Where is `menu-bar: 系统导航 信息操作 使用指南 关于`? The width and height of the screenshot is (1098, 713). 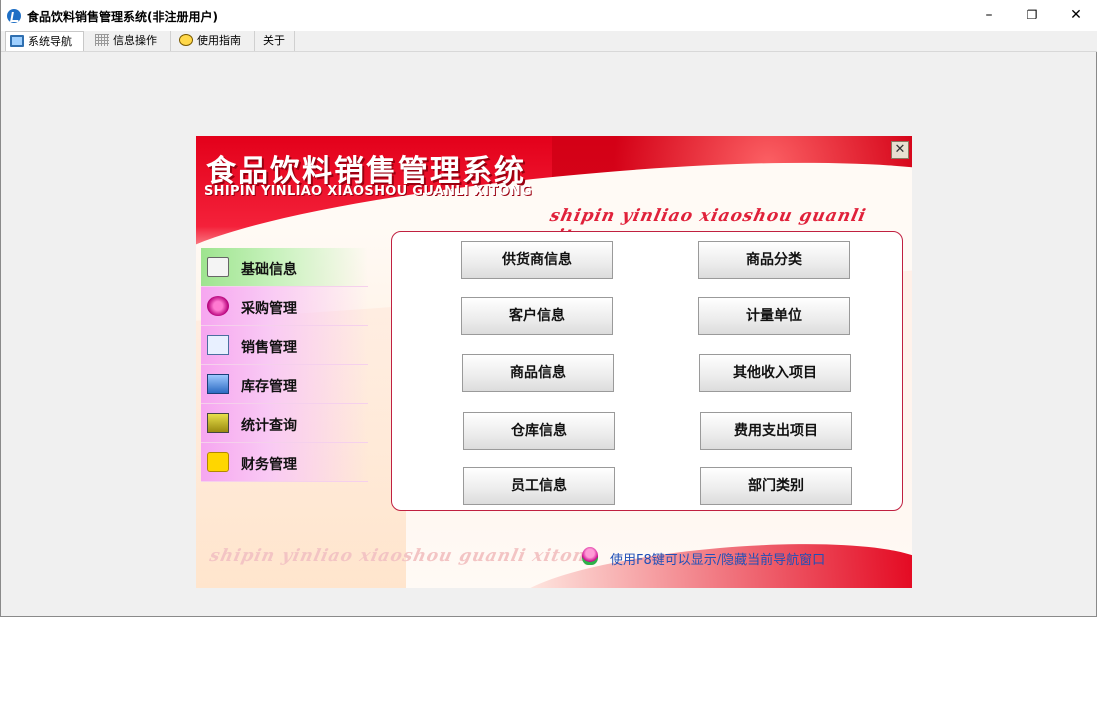 menu-bar: 系统导航 信息操作 使用指南 关于 is located at coordinates (549, 41).